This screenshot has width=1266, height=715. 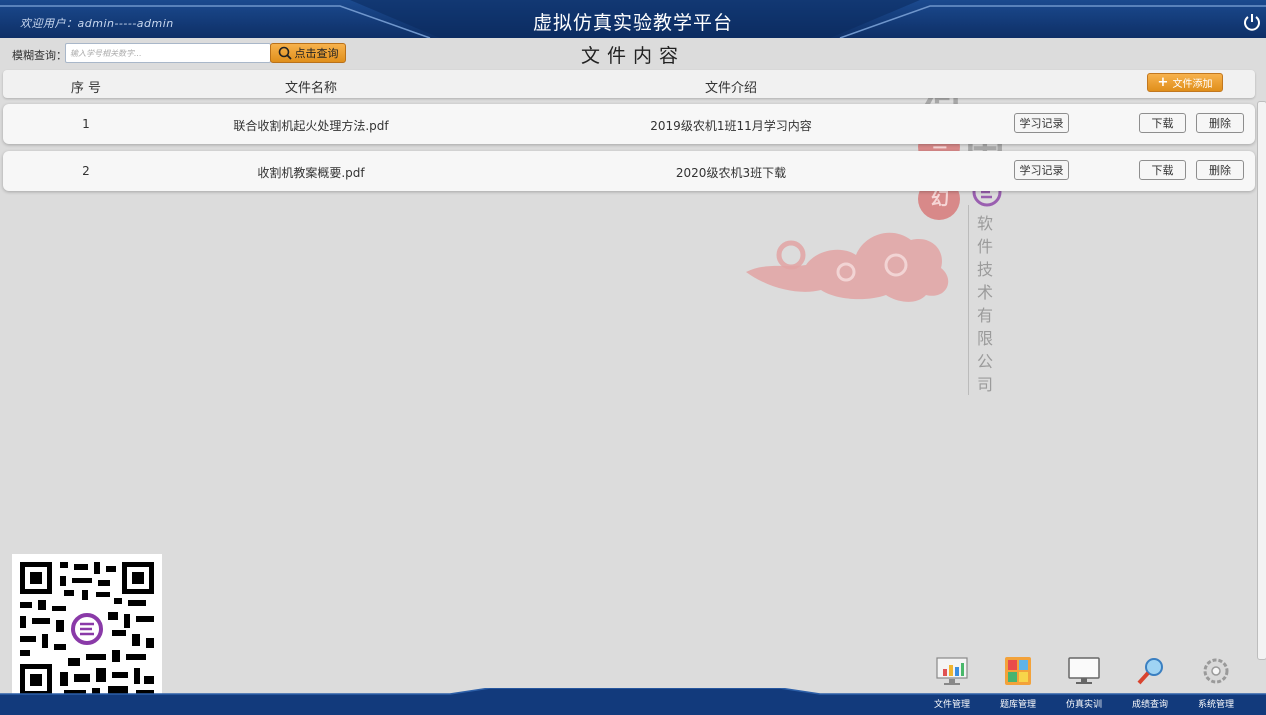 What do you see at coordinates (1252, 22) in the screenshot?
I see `power-icon` at bounding box center [1252, 22].